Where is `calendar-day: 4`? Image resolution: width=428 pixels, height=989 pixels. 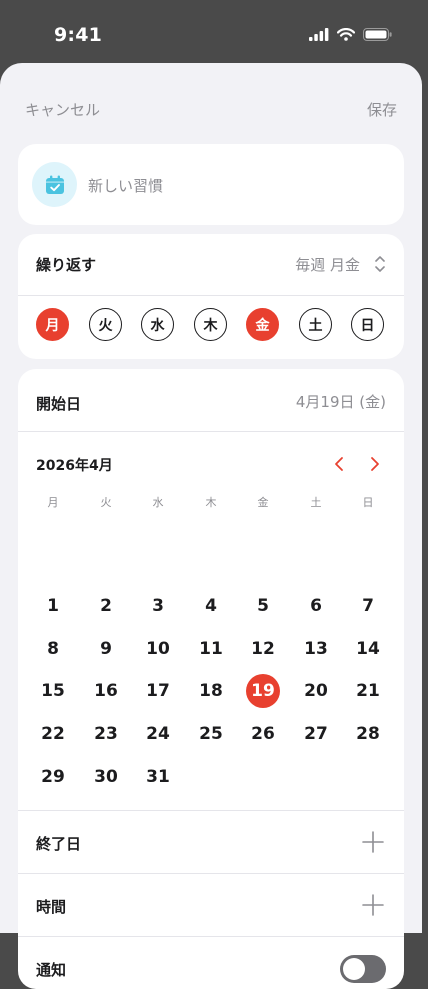 calendar-day: 4 is located at coordinates (211, 606).